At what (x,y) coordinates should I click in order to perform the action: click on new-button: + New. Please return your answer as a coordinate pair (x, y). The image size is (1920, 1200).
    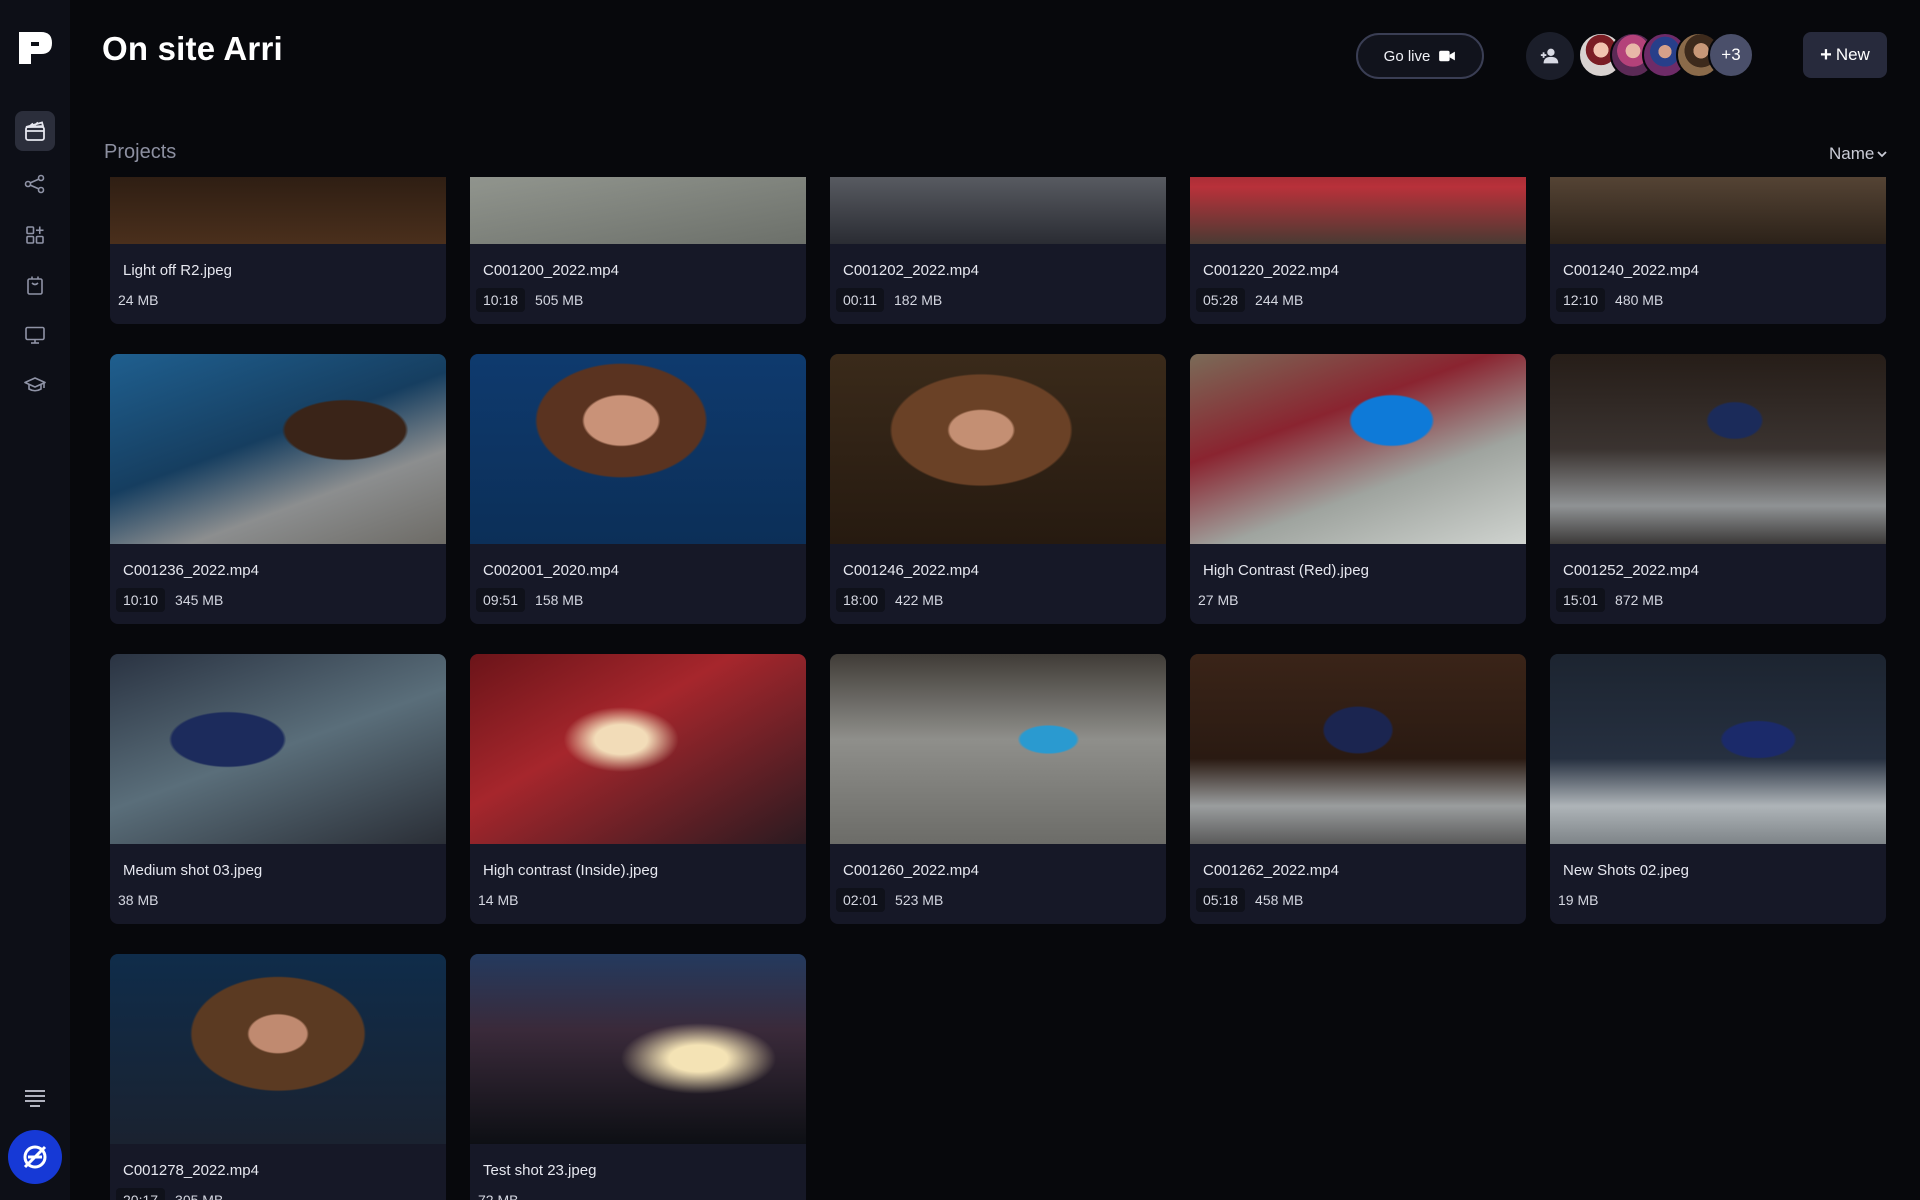
    Looking at the image, I should click on (1845, 55).